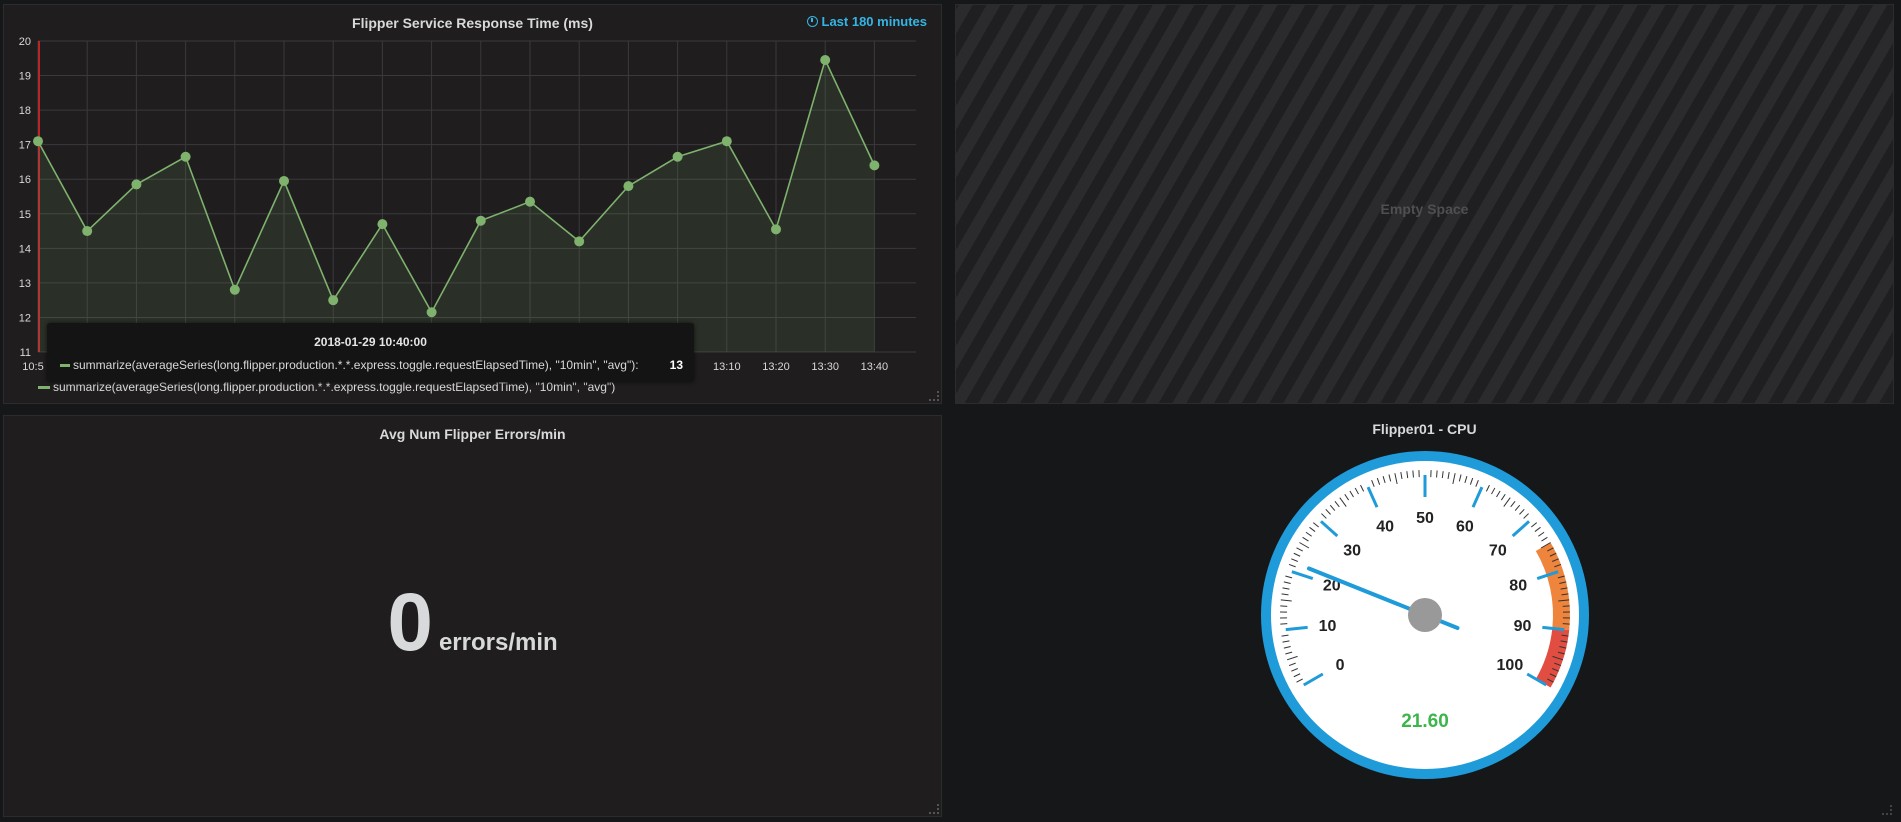  What do you see at coordinates (1523, 626) in the screenshot?
I see `gauge-scale-label: 90` at bounding box center [1523, 626].